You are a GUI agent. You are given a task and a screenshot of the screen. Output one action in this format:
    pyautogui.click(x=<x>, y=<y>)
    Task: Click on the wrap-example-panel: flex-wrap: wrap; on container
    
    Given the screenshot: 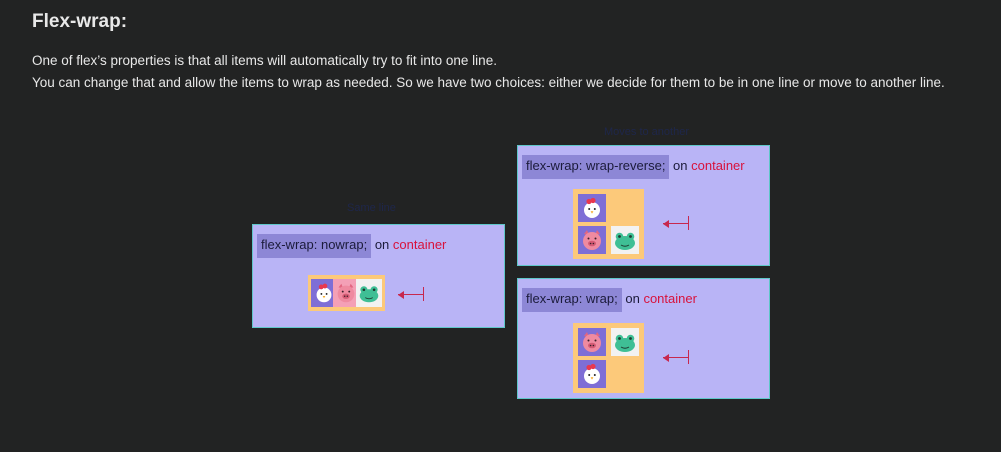 What is the action you would take?
    pyautogui.click(x=643, y=338)
    